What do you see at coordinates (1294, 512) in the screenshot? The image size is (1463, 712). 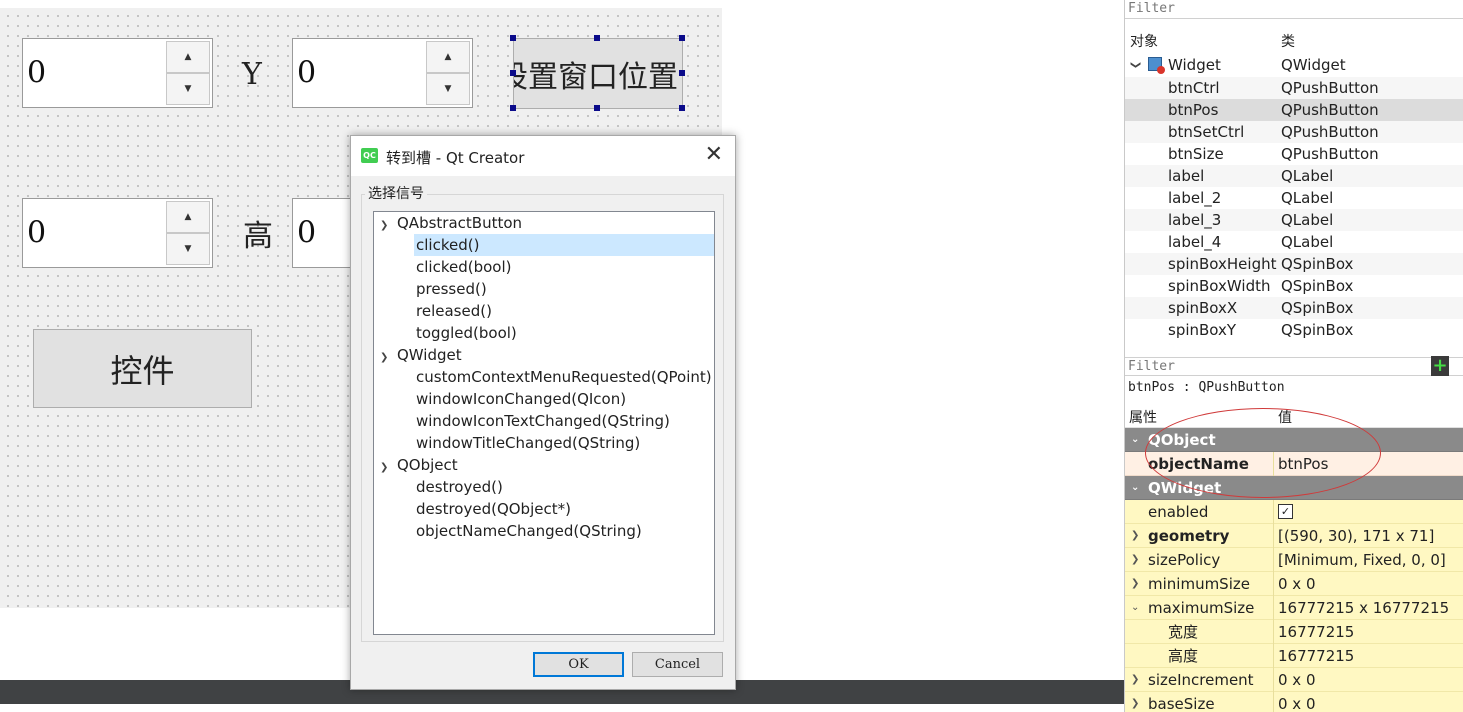 I see `property-row-enabled: enabled ✓` at bounding box center [1294, 512].